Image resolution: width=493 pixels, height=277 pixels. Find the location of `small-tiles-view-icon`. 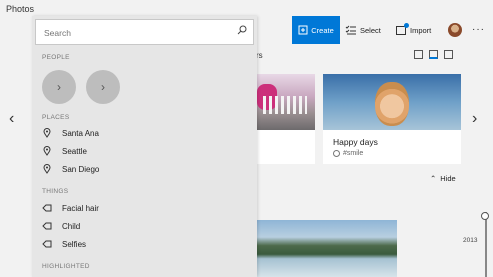

small-tiles-view-icon is located at coordinates (448, 54).